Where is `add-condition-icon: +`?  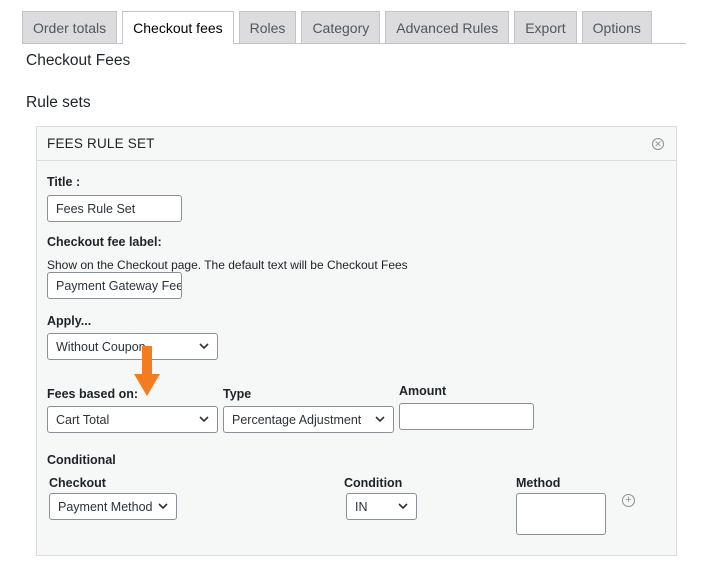
add-condition-icon: + is located at coordinates (628, 500).